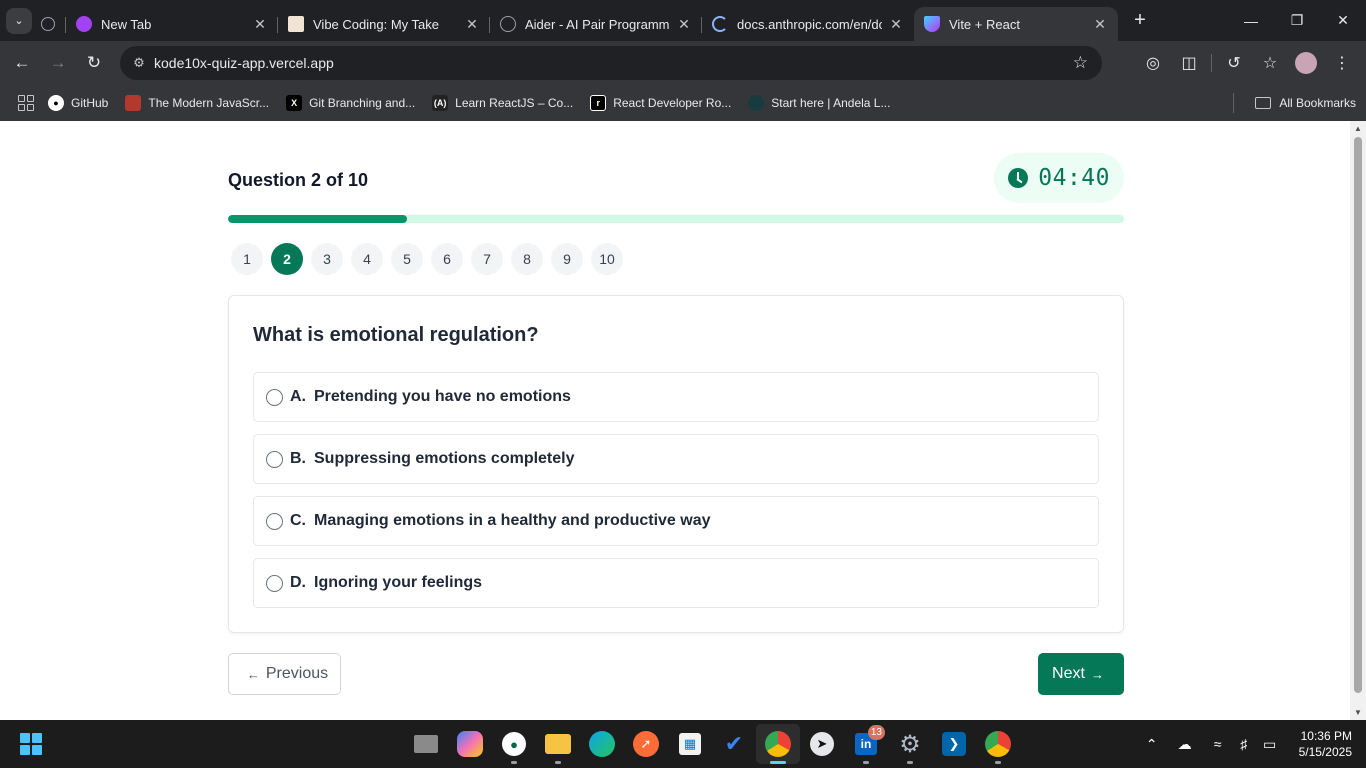 This screenshot has width=1366, height=768. Describe the element at coordinates (444, 458) in the screenshot. I see `option-text: Suppressing emotions completely` at that location.